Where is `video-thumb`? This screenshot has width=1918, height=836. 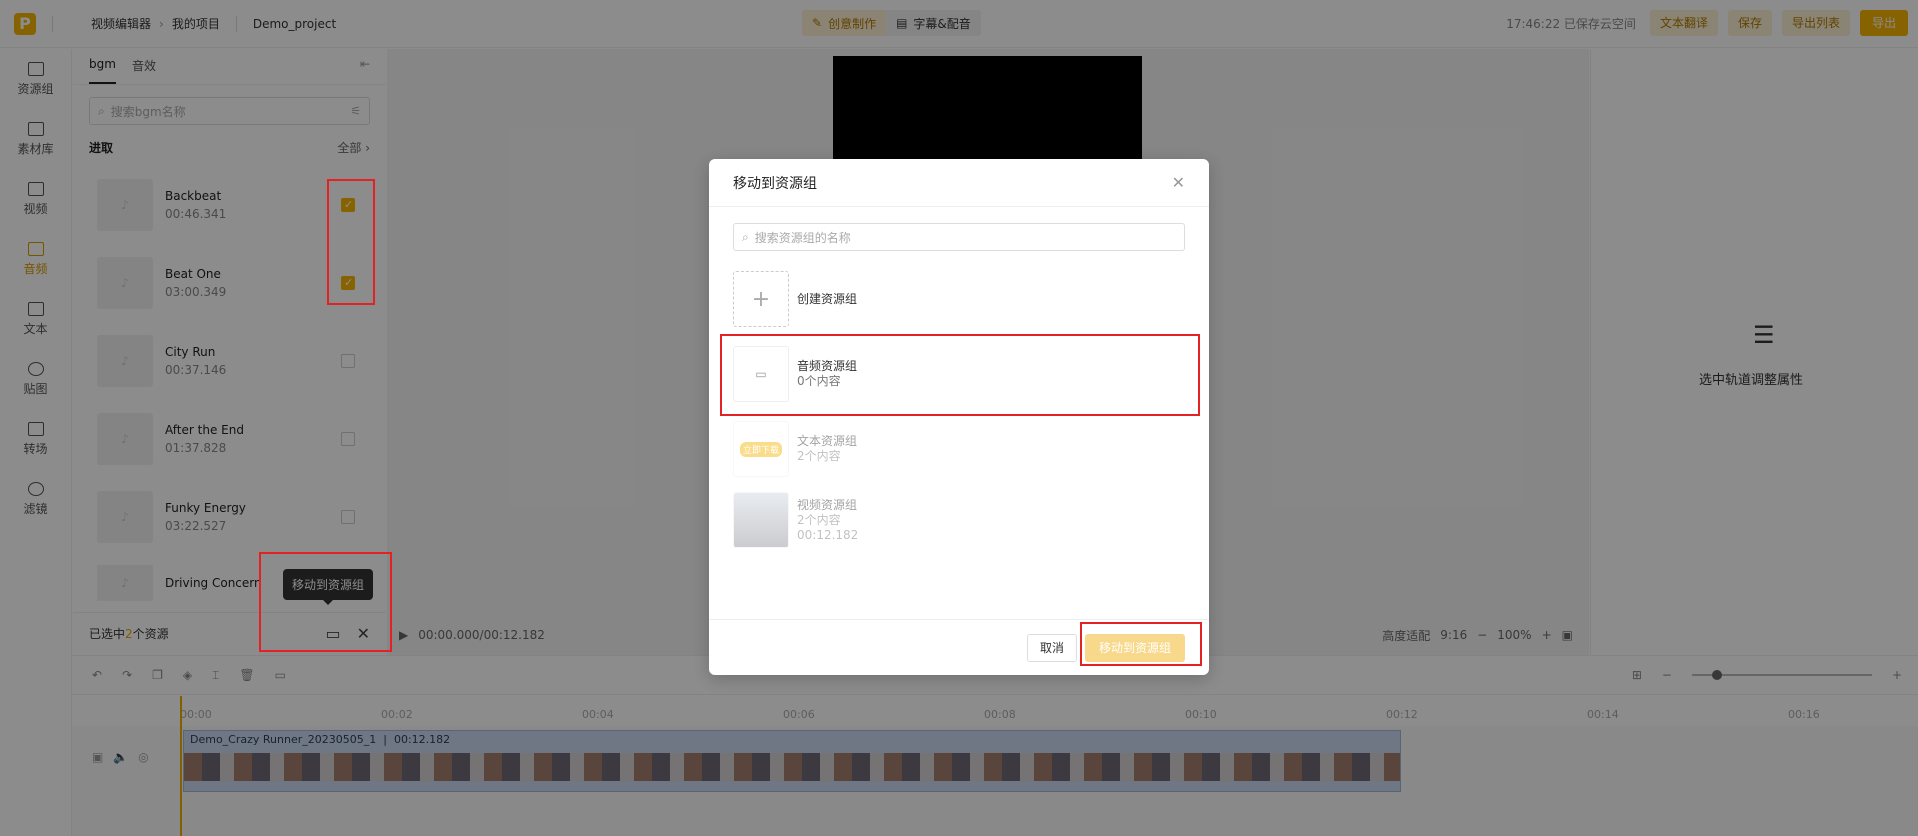
video-thumb is located at coordinates (761, 520).